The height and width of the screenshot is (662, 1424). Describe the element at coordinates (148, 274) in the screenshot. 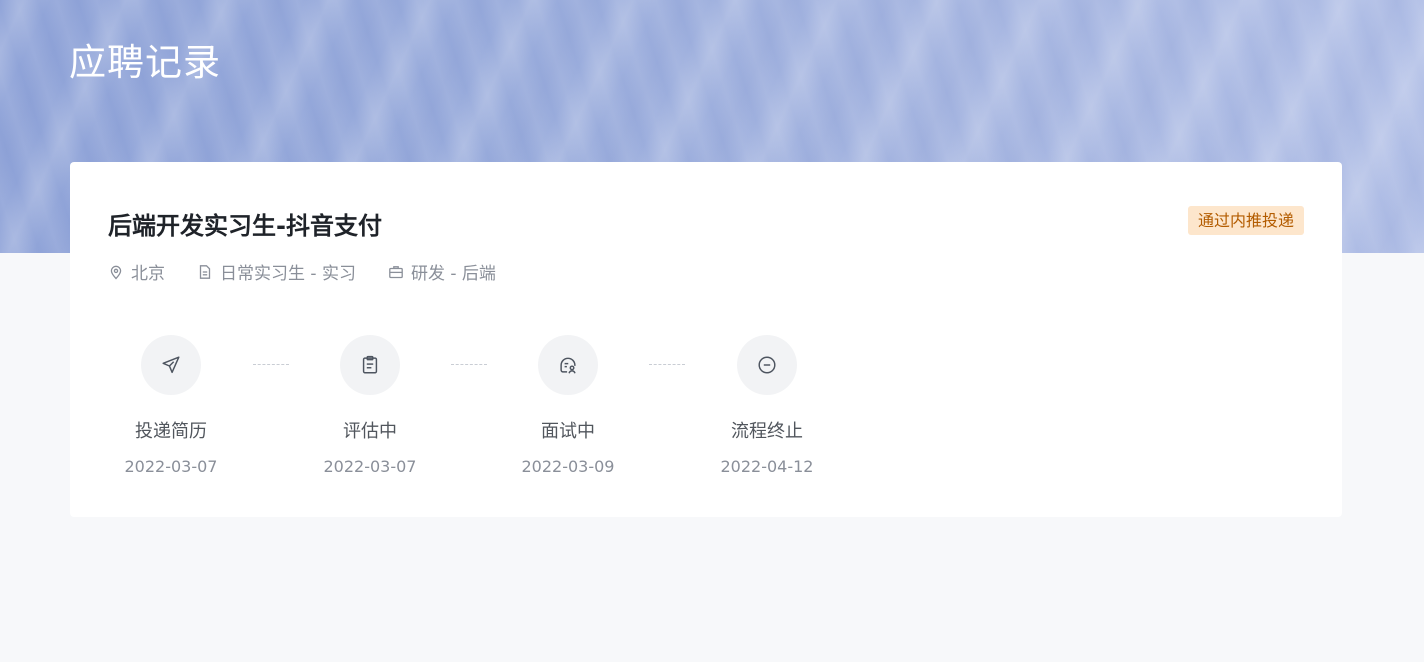

I see `location-text: 北京` at that location.